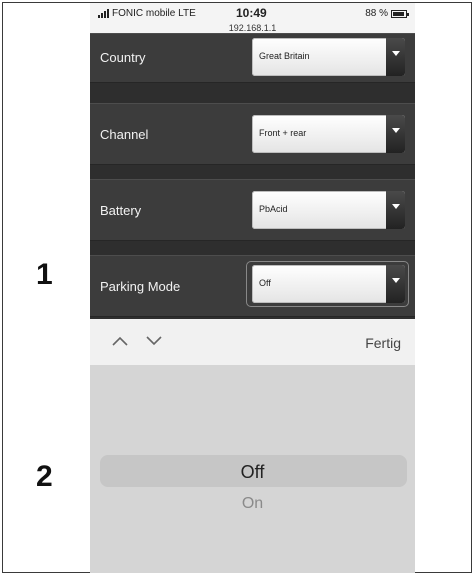  I want to click on setting-row-channel: Channel Front + rear, so click(252, 134).